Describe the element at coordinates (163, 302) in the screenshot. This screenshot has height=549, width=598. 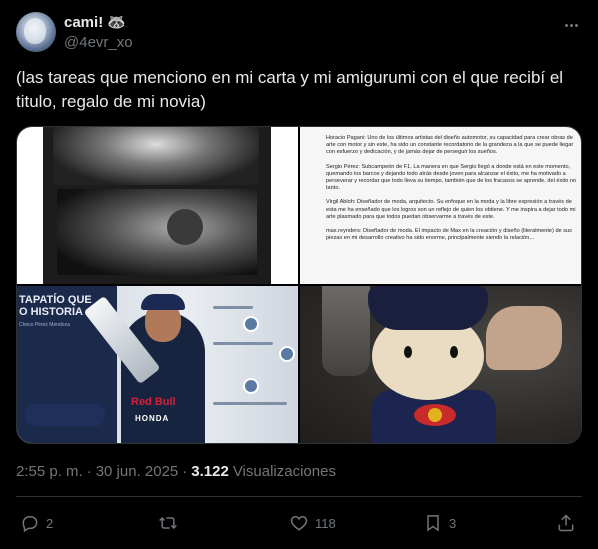
I see `driver-cap` at that location.